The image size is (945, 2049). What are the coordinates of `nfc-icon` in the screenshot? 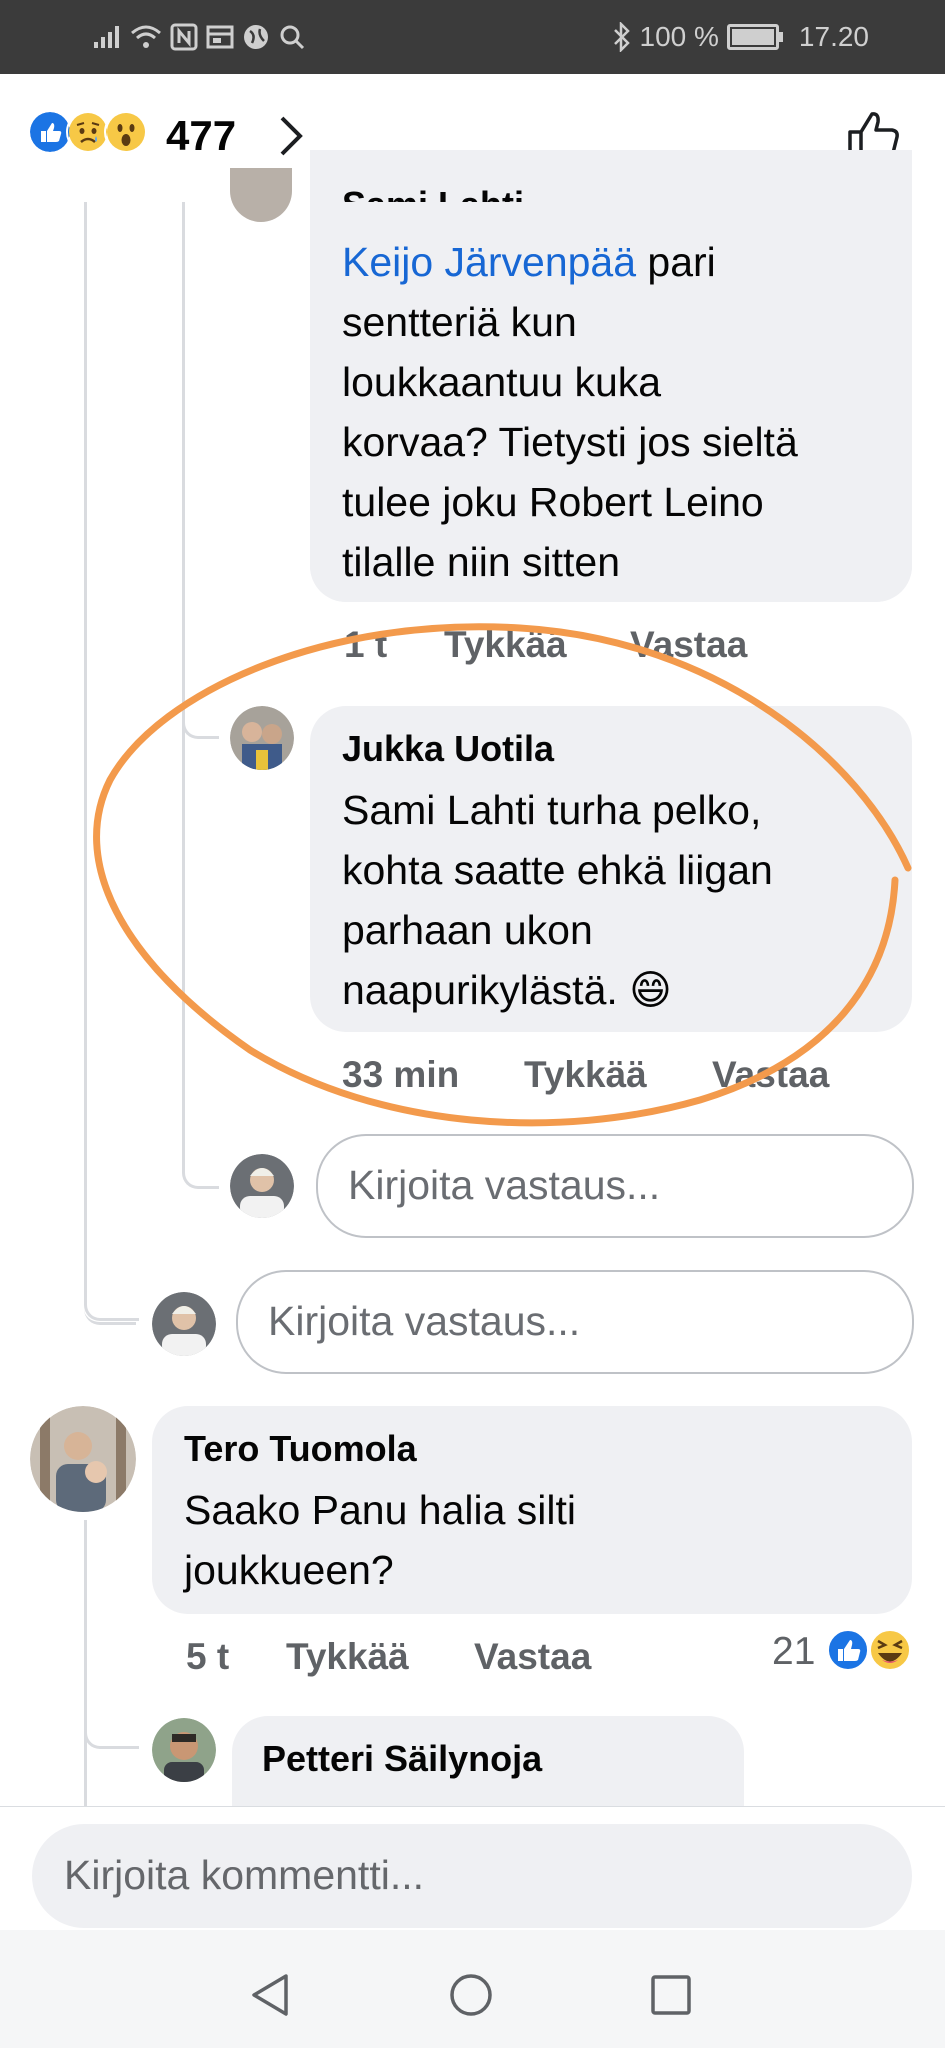 It's located at (184, 37).